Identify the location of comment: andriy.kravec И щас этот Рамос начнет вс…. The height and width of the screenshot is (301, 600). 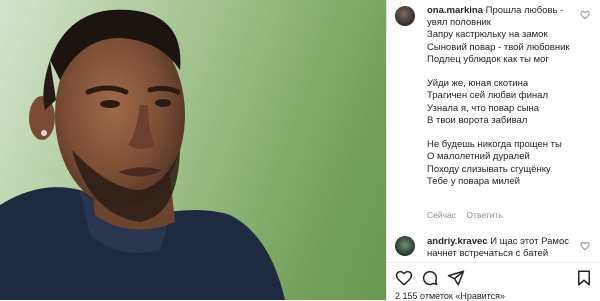
(503, 248).